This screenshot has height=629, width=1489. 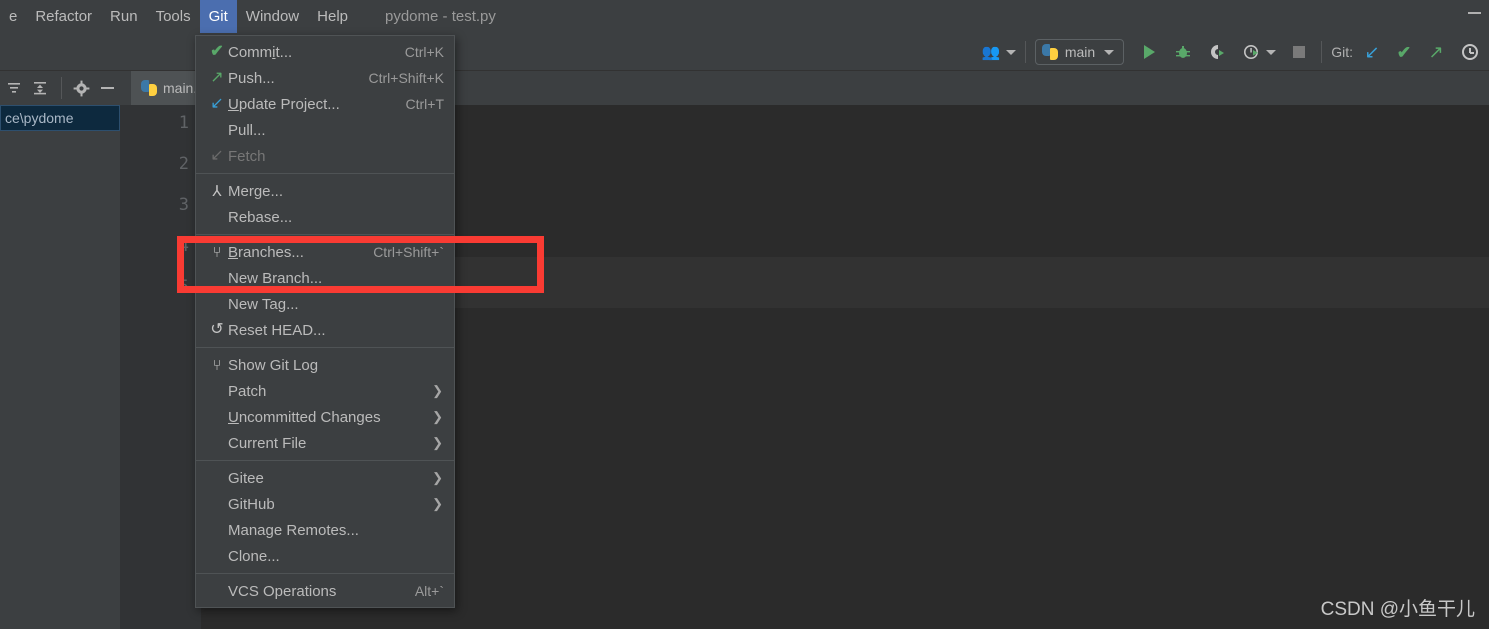 I want to click on coverage-glyph, so click(x=1217, y=52).